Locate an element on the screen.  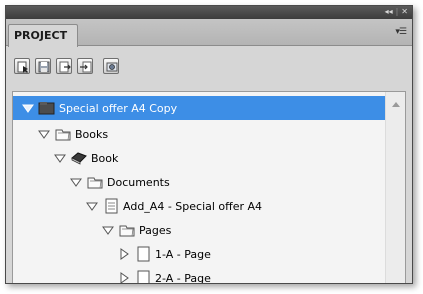
settings-icon is located at coordinates (111, 66).